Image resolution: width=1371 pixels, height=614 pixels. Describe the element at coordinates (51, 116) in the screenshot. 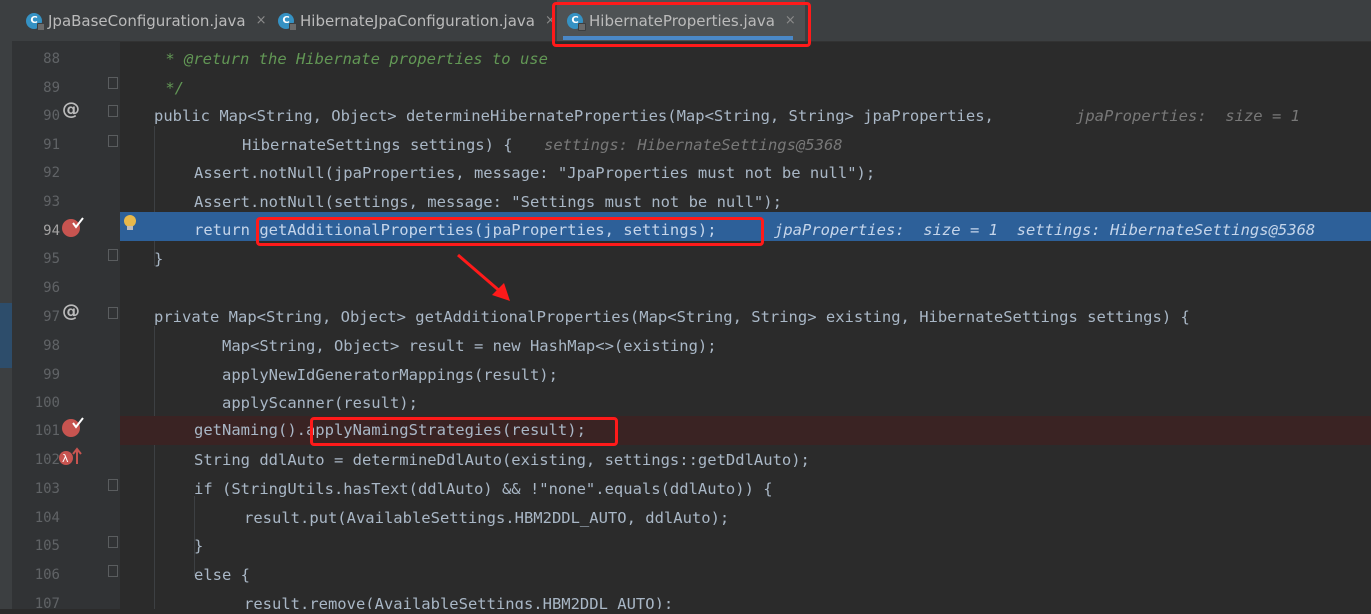

I see `line-number: 90` at that location.